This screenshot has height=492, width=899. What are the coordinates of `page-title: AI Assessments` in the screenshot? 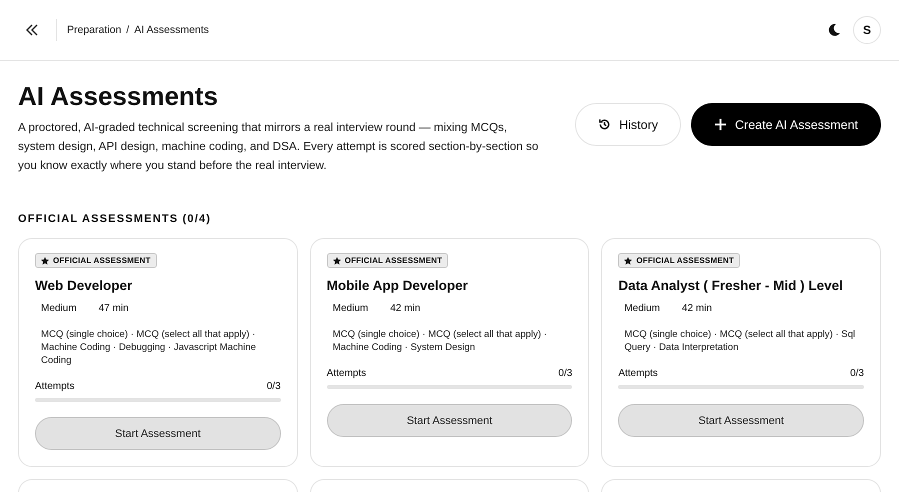 It's located at (118, 96).